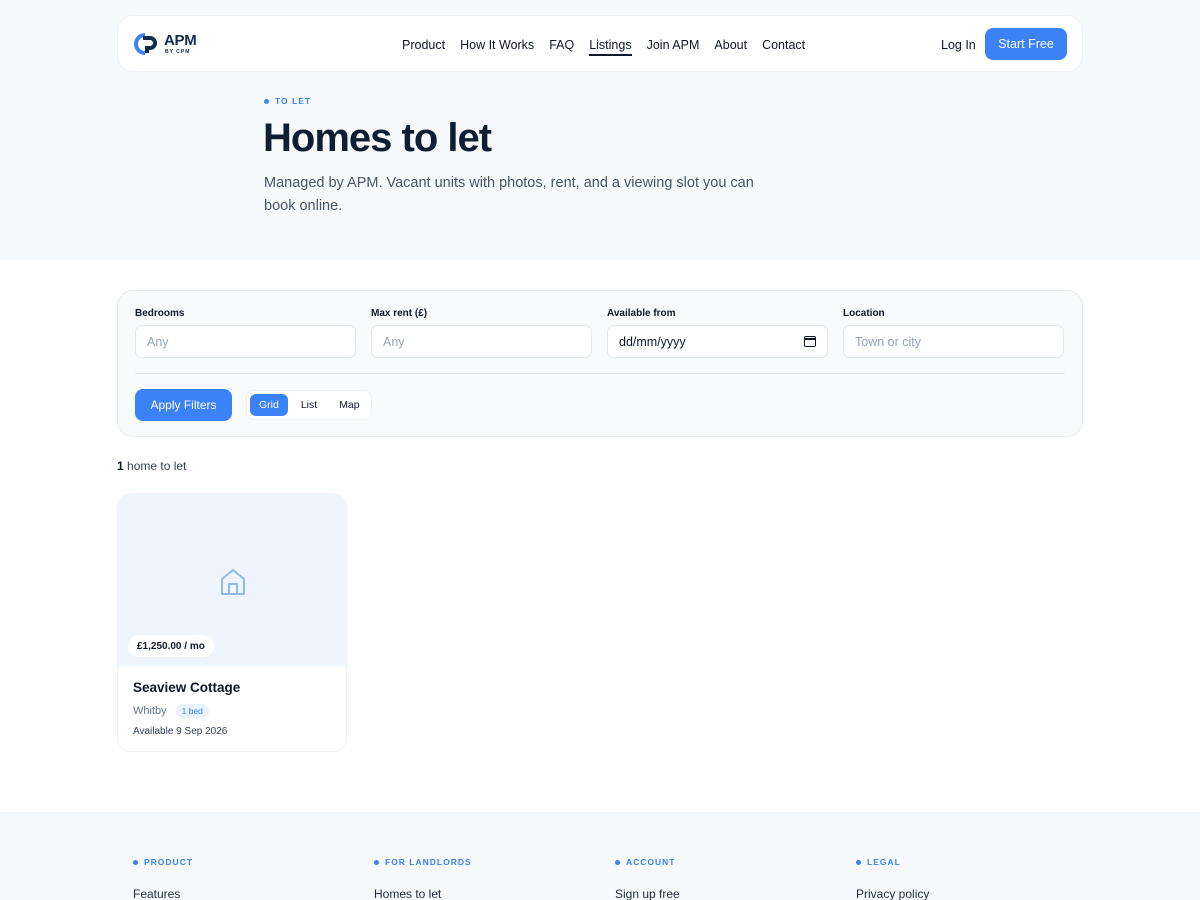 Image resolution: width=1200 pixels, height=900 pixels. Describe the element at coordinates (423, 893) in the screenshot. I see `footer-link-homes-to-let: Homes to let` at that location.